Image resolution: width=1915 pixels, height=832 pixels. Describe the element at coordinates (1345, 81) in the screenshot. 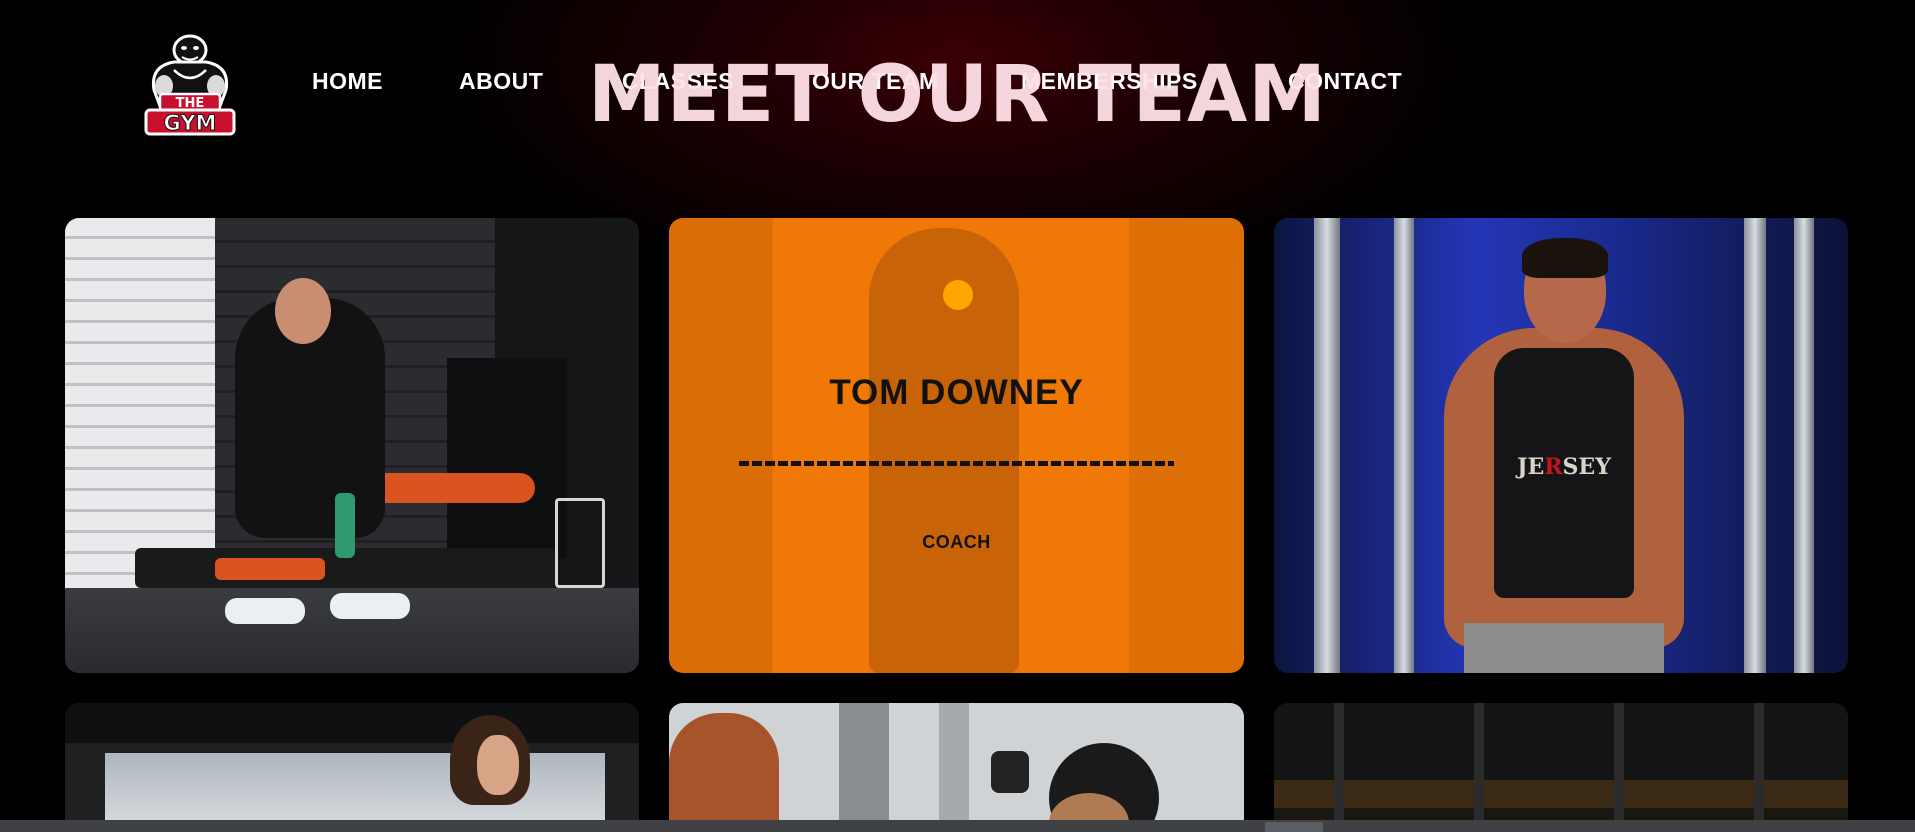

I see `nav-contact: CONTACT` at that location.